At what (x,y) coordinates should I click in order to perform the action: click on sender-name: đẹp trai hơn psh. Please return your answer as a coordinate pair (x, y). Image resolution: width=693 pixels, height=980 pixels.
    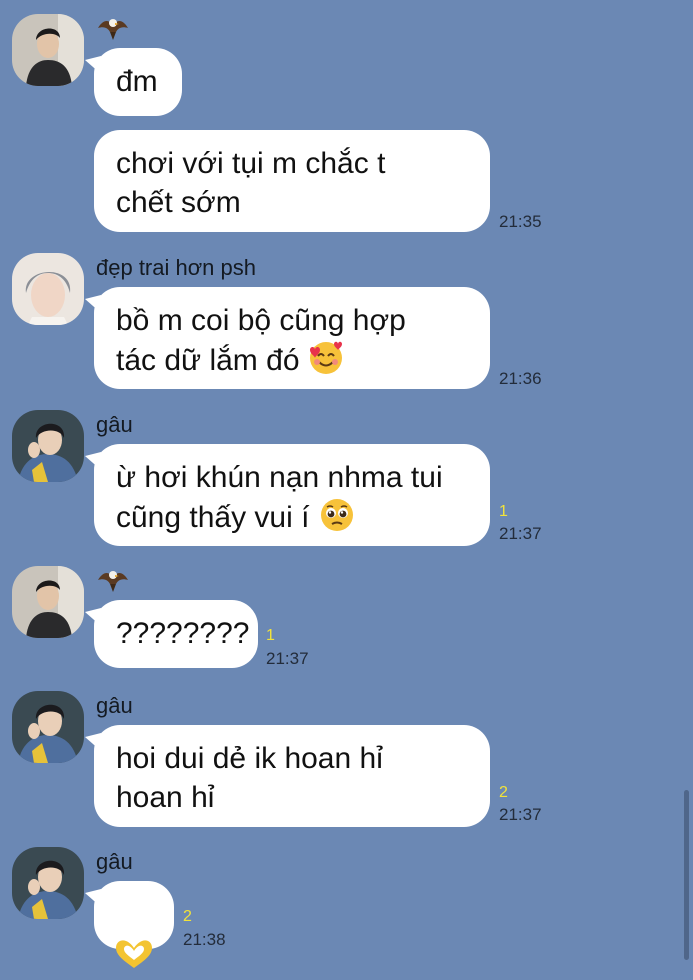
    Looking at the image, I should click on (176, 267).